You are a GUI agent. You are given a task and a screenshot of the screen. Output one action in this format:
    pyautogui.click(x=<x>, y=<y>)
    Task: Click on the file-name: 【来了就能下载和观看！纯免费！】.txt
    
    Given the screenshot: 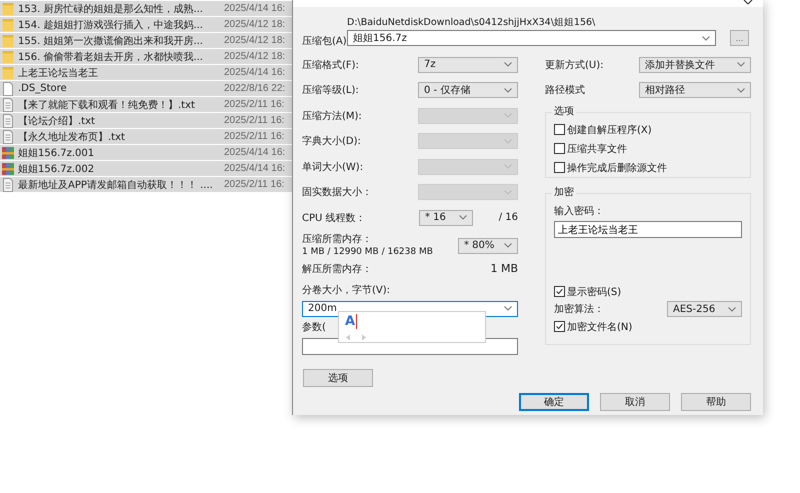 What is the action you would take?
    pyautogui.click(x=107, y=105)
    